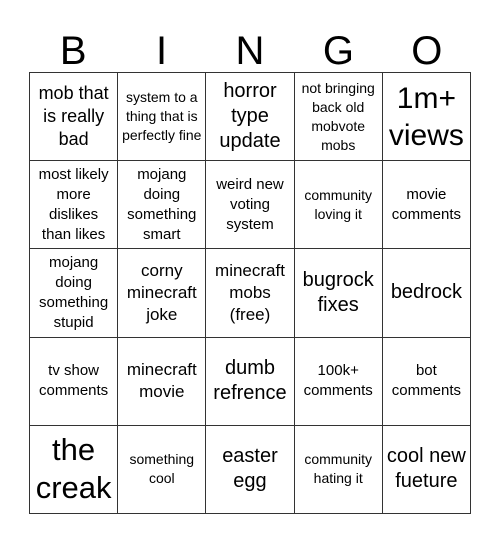 This screenshot has height=544, width=500. I want to click on cell-text: easter egg, so click(250, 469).